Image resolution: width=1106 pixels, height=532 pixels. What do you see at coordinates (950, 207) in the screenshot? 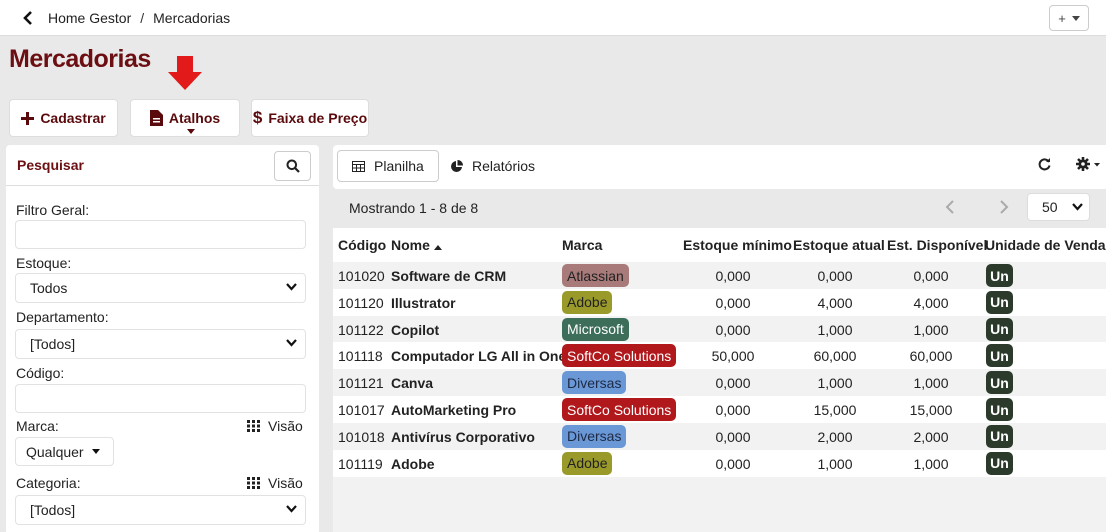
I see `prev-page-icon` at bounding box center [950, 207].